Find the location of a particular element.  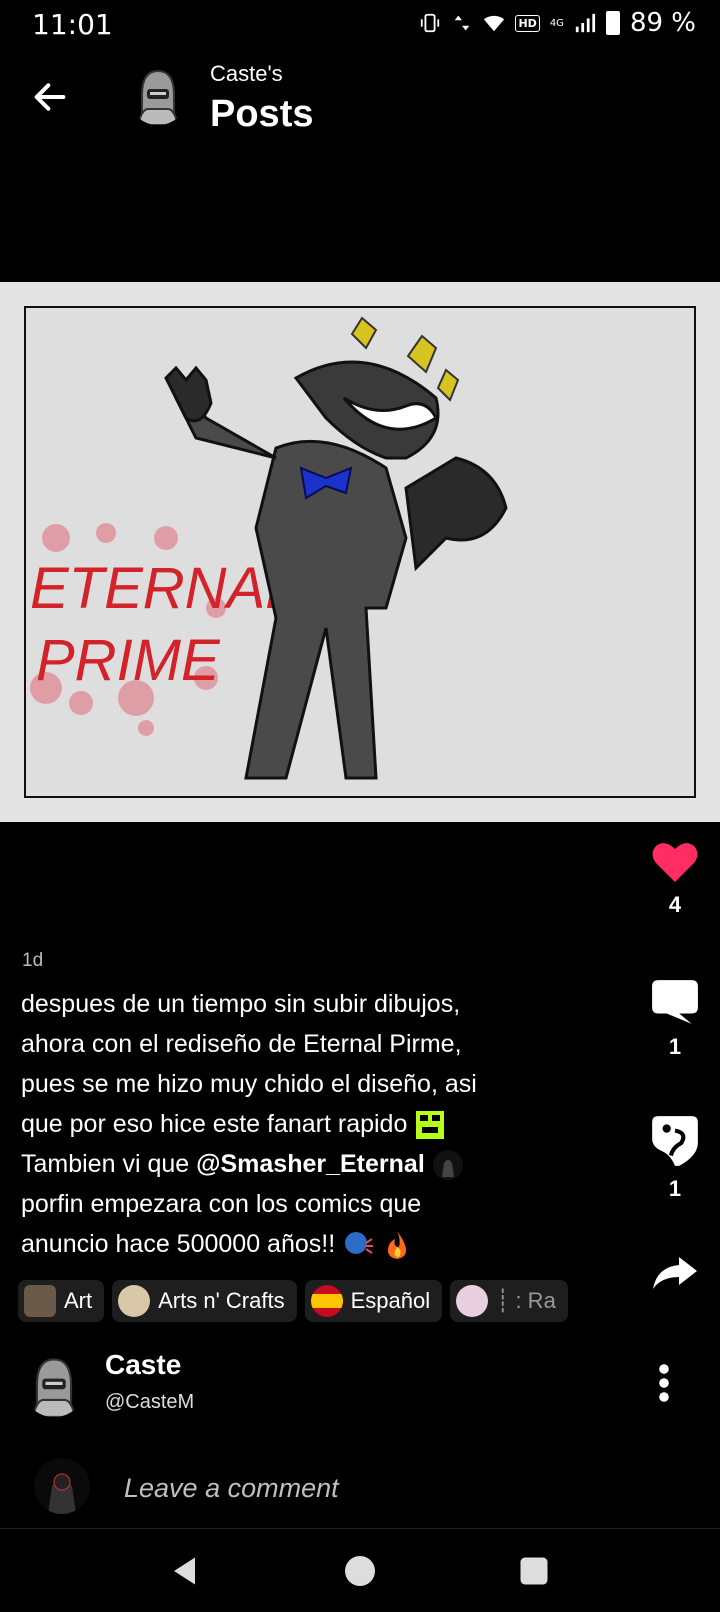

post-line: porfin empezara con los comics que is located at coordinates (221, 1204).